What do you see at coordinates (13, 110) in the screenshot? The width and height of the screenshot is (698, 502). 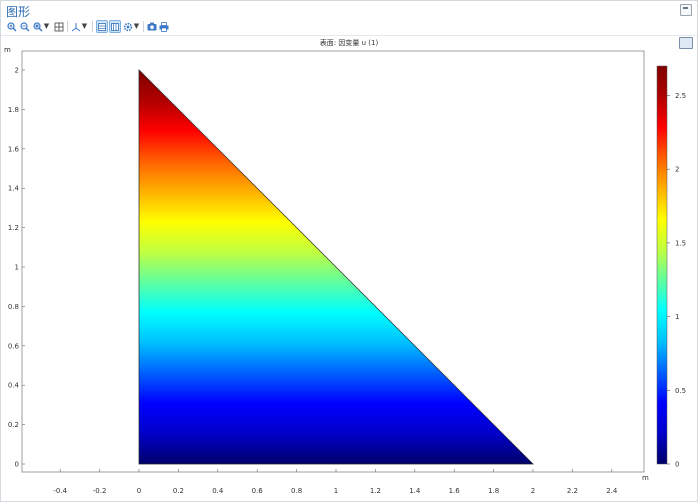 I see `y-tick-label: 1.8` at bounding box center [13, 110].